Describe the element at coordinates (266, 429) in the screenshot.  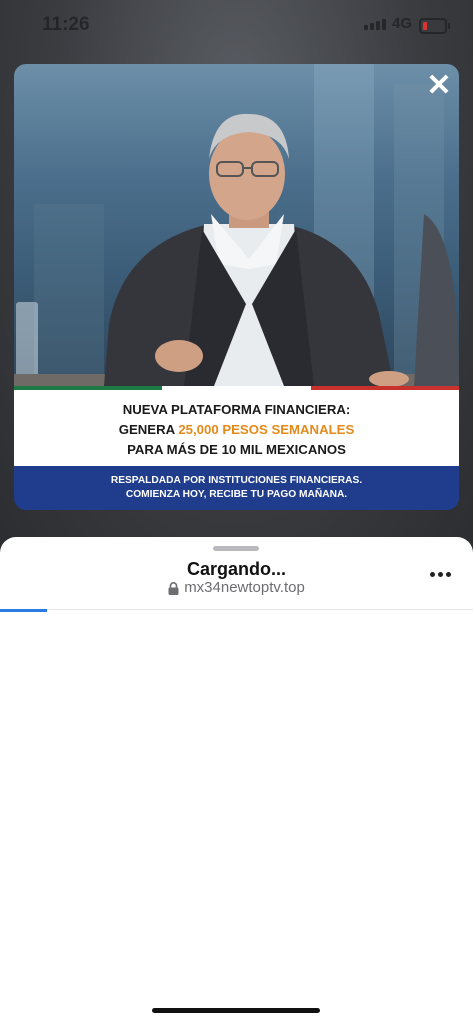
I see `headline-highlight: 25,000 PESOS SEMANALES` at that location.